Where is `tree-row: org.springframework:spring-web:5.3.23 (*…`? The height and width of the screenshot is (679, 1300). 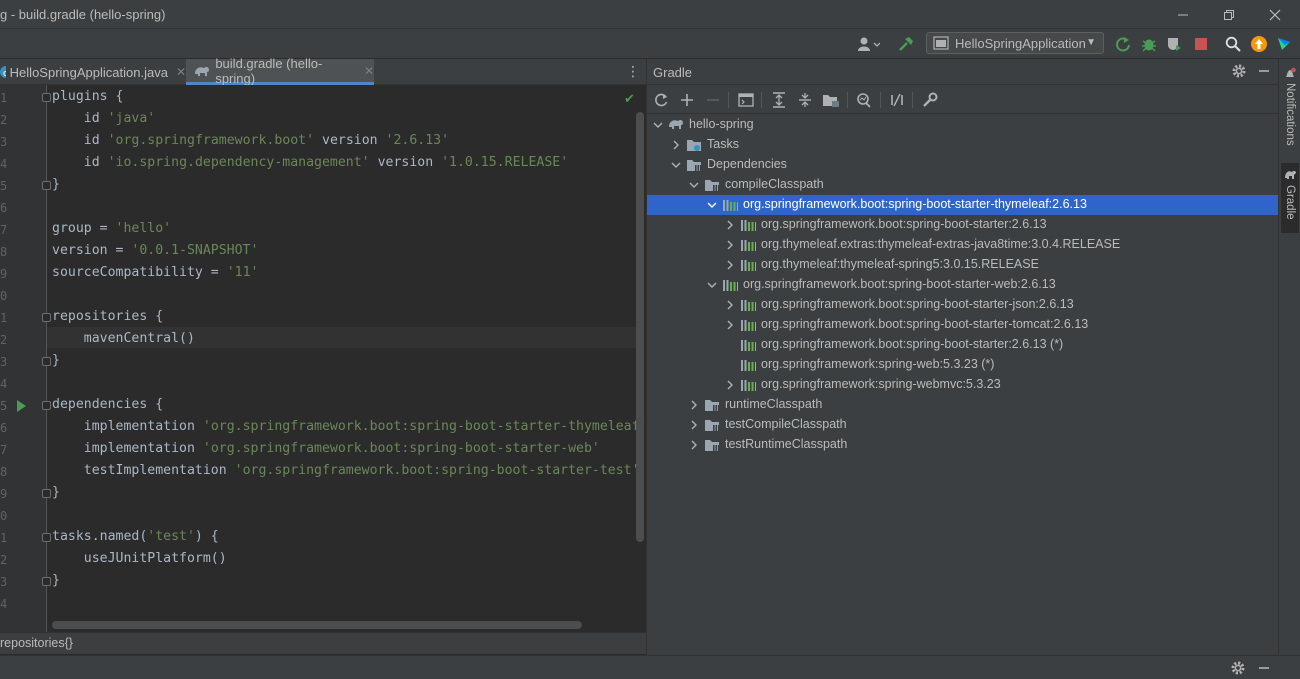
tree-row: org.springframework:spring-web:5.3.23 (*… is located at coordinates (963, 365).